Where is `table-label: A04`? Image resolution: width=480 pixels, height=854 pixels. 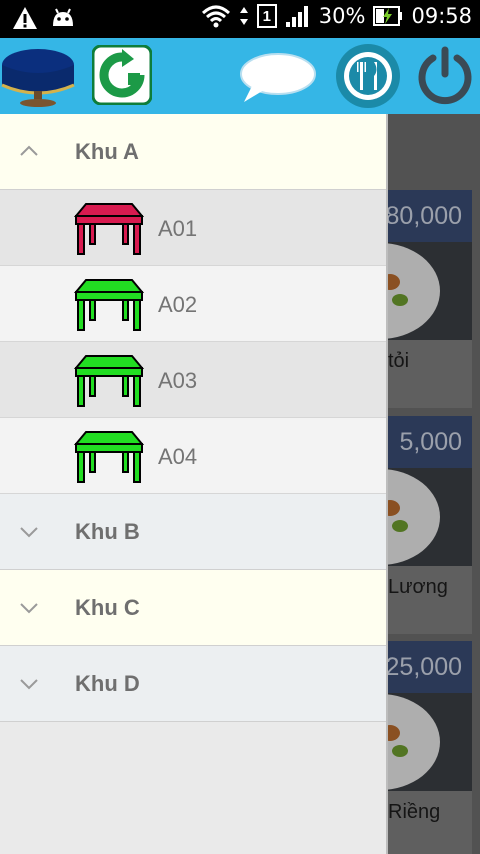 table-label: A04 is located at coordinates (178, 456).